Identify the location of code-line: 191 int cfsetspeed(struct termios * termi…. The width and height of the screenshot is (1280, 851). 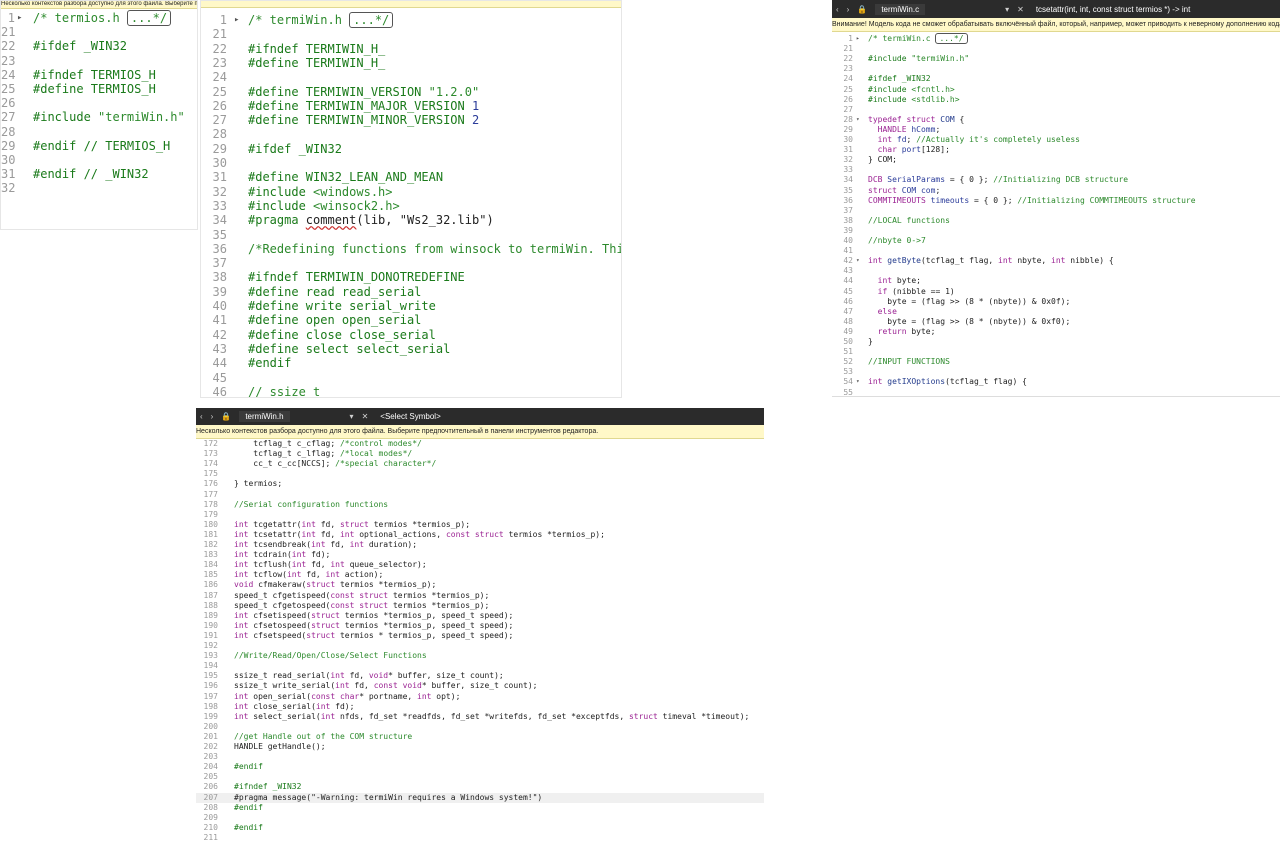
(480, 636).